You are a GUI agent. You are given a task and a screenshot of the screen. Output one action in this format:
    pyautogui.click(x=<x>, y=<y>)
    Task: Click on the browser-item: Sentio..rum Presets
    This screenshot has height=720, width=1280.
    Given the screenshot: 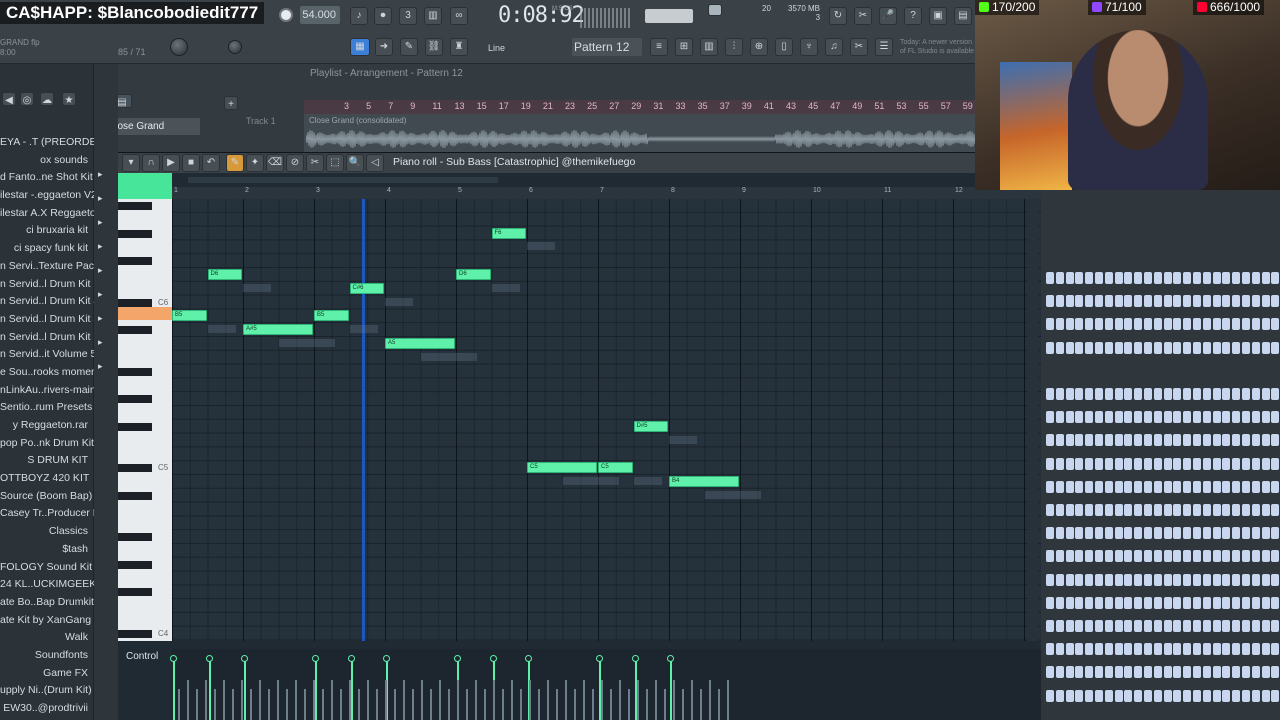 What is the action you would take?
    pyautogui.click(x=47, y=408)
    